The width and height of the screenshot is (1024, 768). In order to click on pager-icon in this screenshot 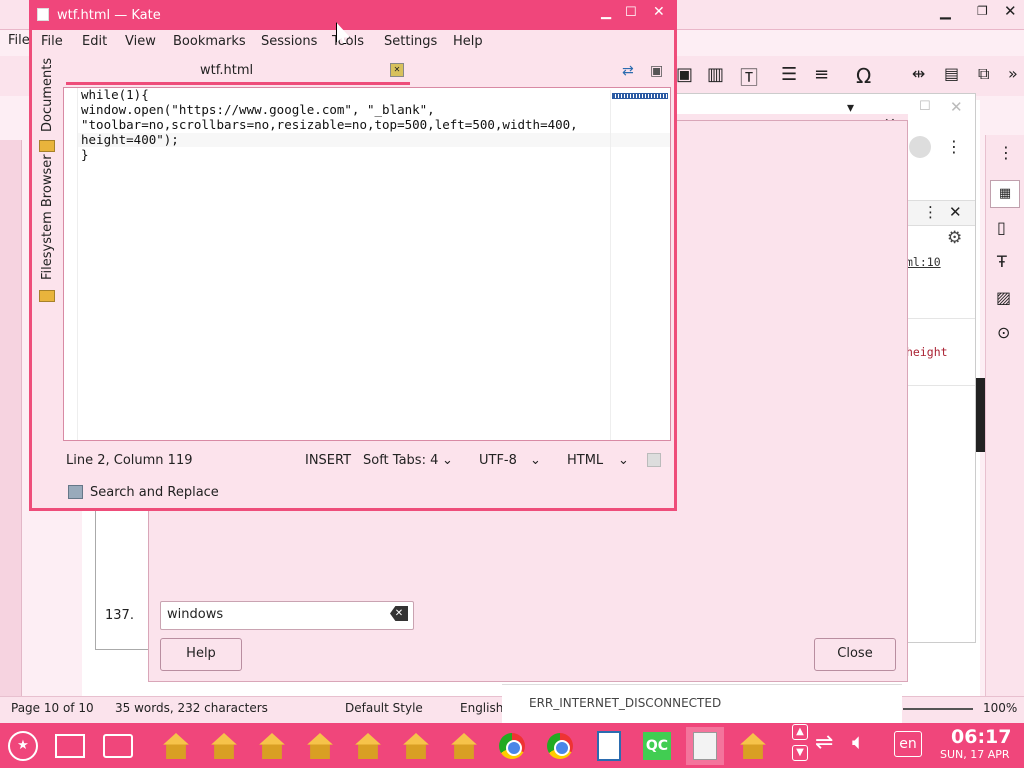, I will do `click(70, 746)`.